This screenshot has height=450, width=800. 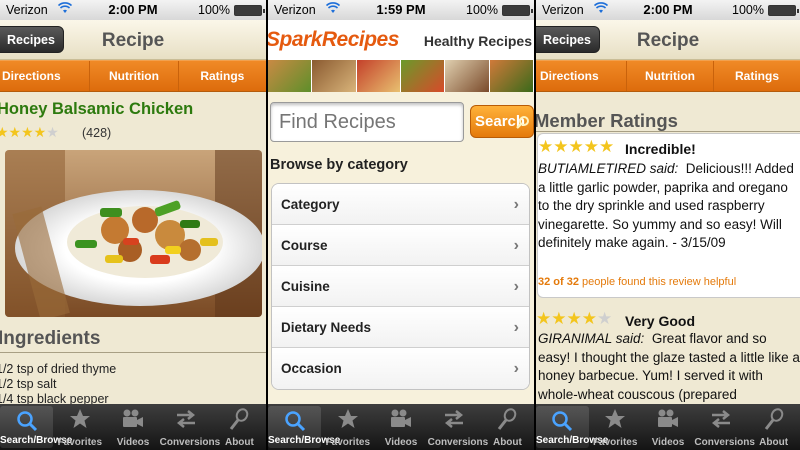 What do you see at coordinates (660, 149) in the screenshot?
I see `review-title: Incredible!` at bounding box center [660, 149].